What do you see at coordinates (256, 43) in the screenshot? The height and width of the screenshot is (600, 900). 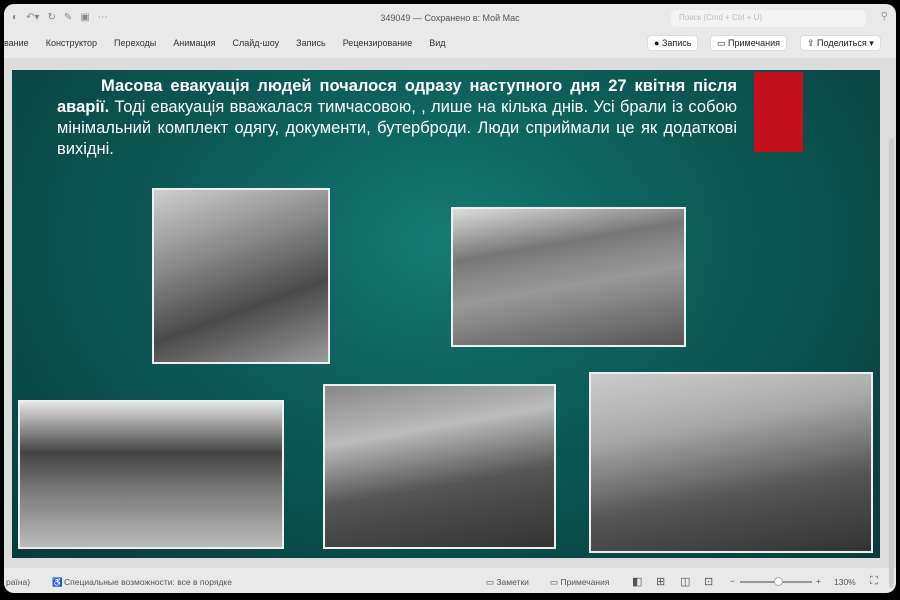 I see `tab-slideshow: Слайд-шоу` at bounding box center [256, 43].